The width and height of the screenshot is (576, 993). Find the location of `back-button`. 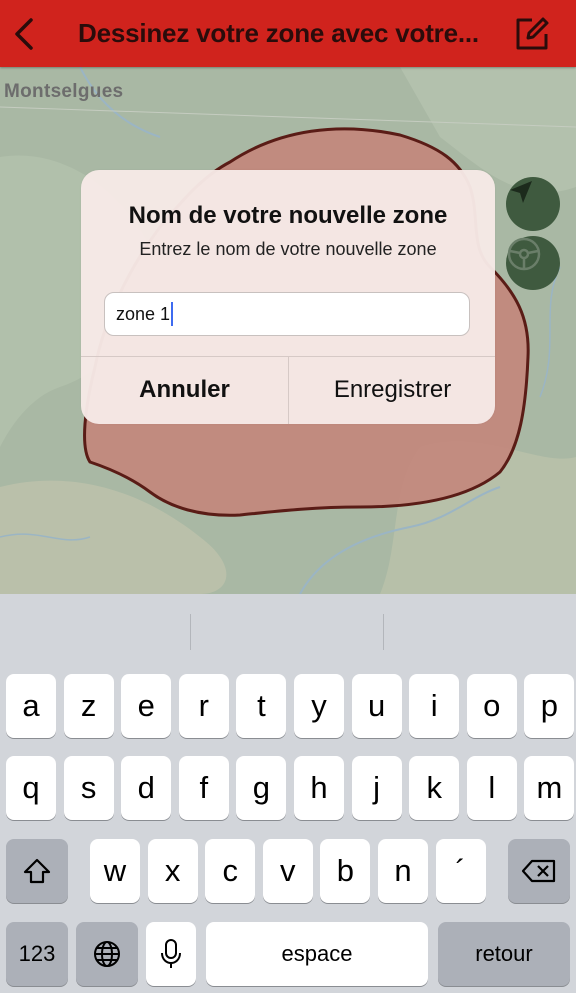

back-button is located at coordinates (25, 34).